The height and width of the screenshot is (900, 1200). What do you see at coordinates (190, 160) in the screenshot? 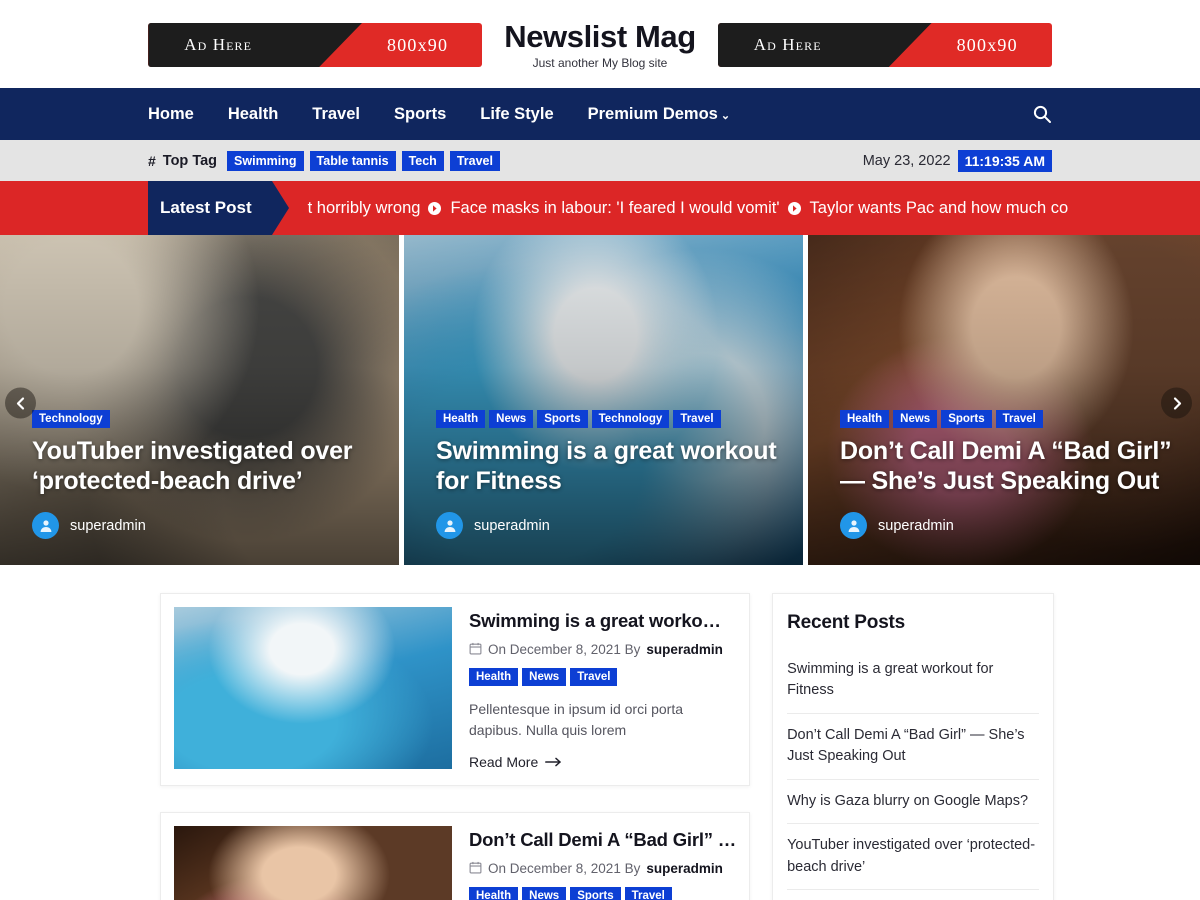
I see `top-tag-text: Top Tag` at bounding box center [190, 160].